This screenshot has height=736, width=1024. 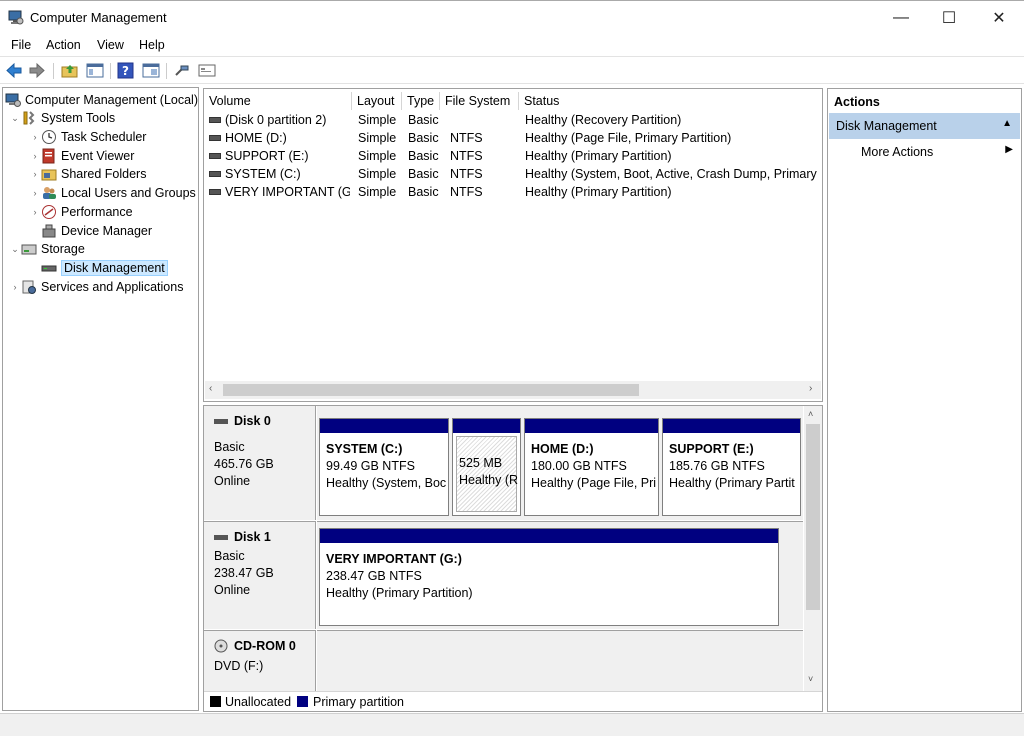 What do you see at coordinates (999, 18) in the screenshot?
I see `close-button: ✕` at bounding box center [999, 18].